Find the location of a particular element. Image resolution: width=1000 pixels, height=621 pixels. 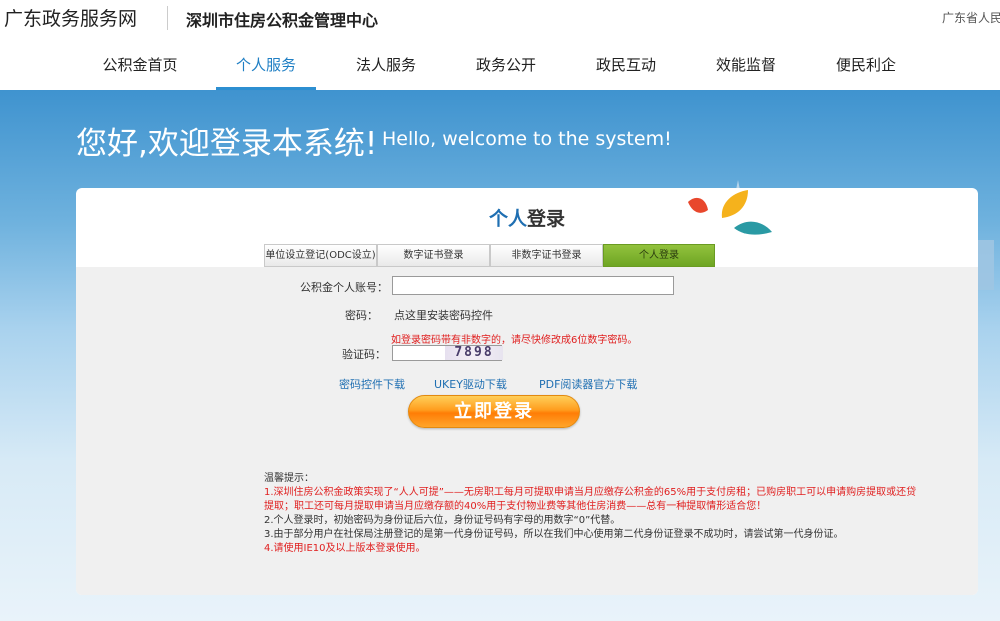

captcha-label: 验证码： is located at coordinates (364, 354).